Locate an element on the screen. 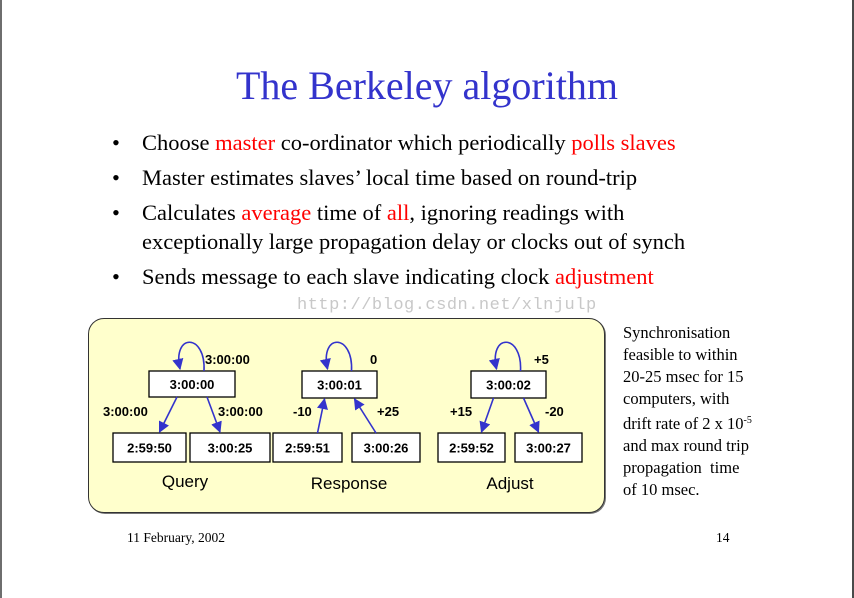 Image resolution: width=854 pixels, height=598 pixels. master-time: 3:00:01 is located at coordinates (339, 385).